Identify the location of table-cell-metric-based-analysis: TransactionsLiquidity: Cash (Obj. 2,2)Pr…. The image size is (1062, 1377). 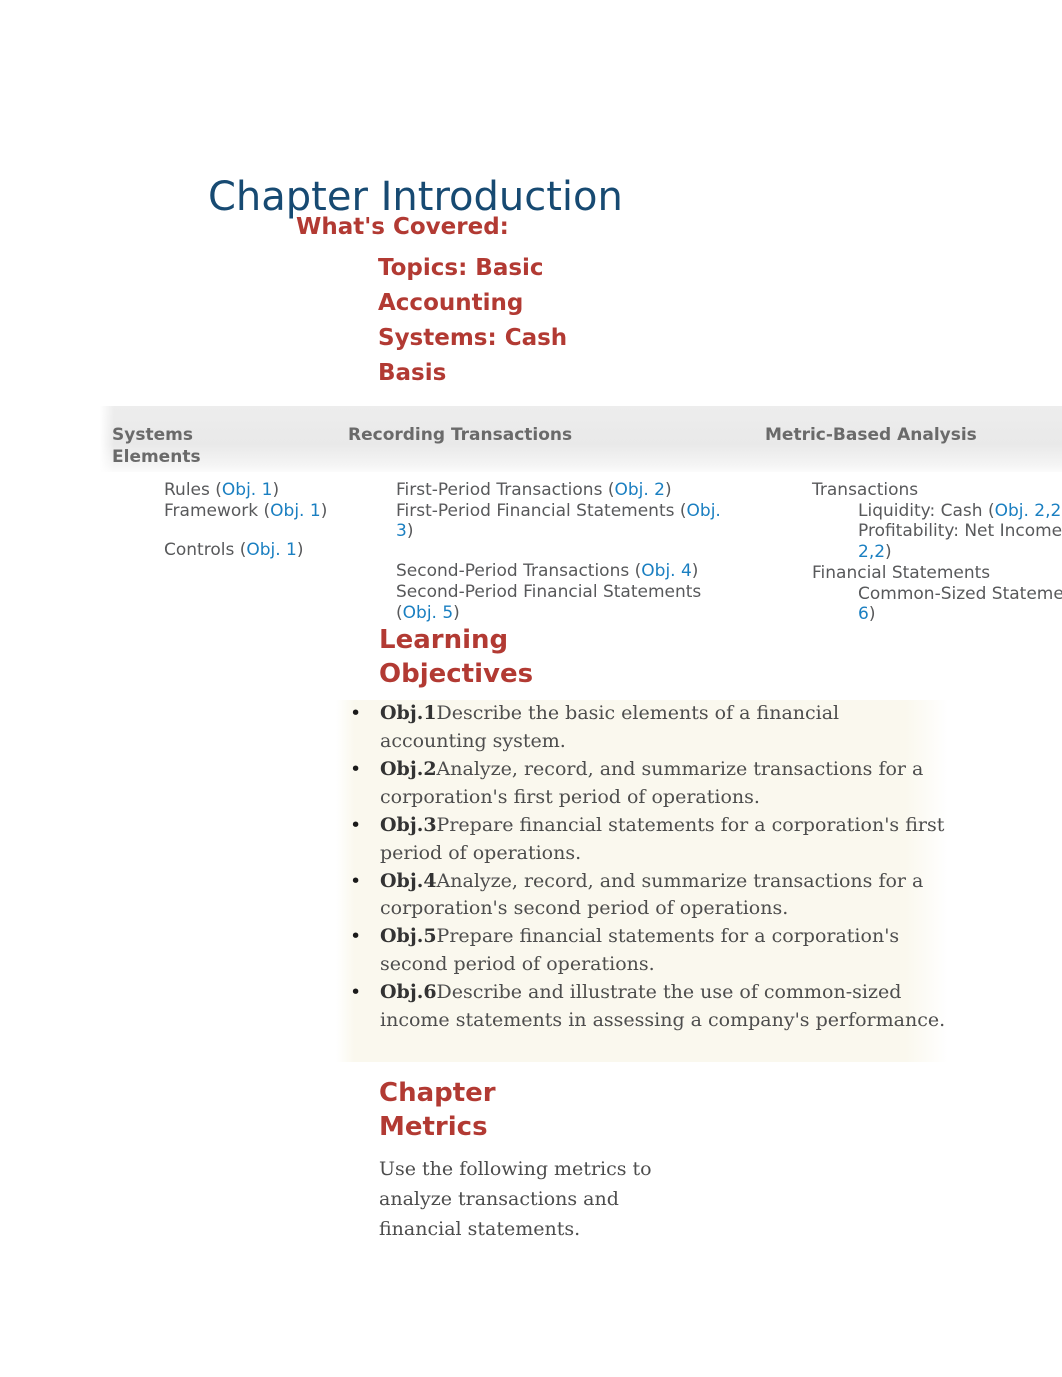
(905, 552).